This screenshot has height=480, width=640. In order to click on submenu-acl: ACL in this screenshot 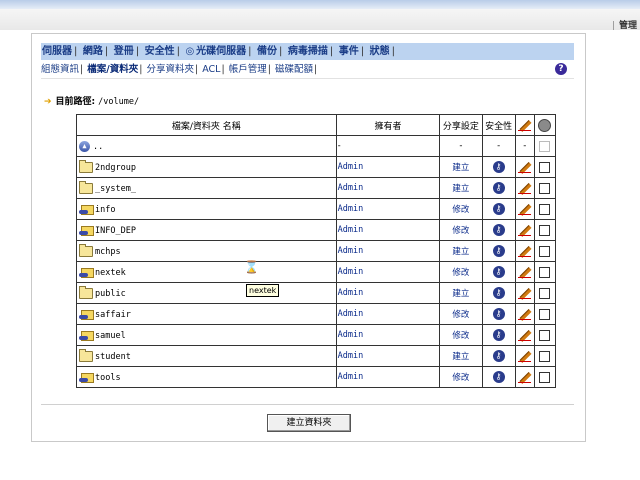, I will do `click(211, 69)`.